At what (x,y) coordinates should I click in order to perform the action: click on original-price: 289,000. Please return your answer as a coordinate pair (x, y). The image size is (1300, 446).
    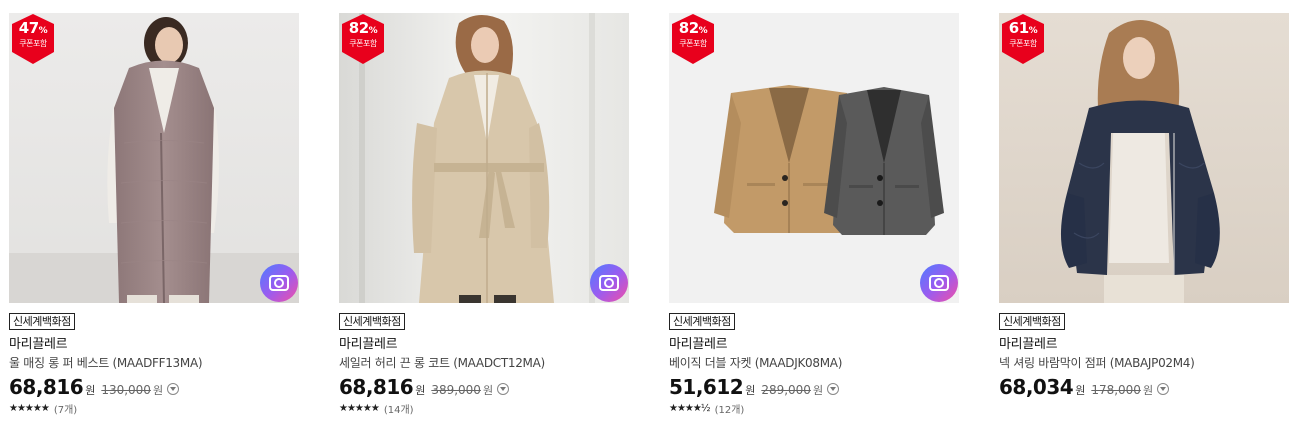
    Looking at the image, I should click on (786, 390).